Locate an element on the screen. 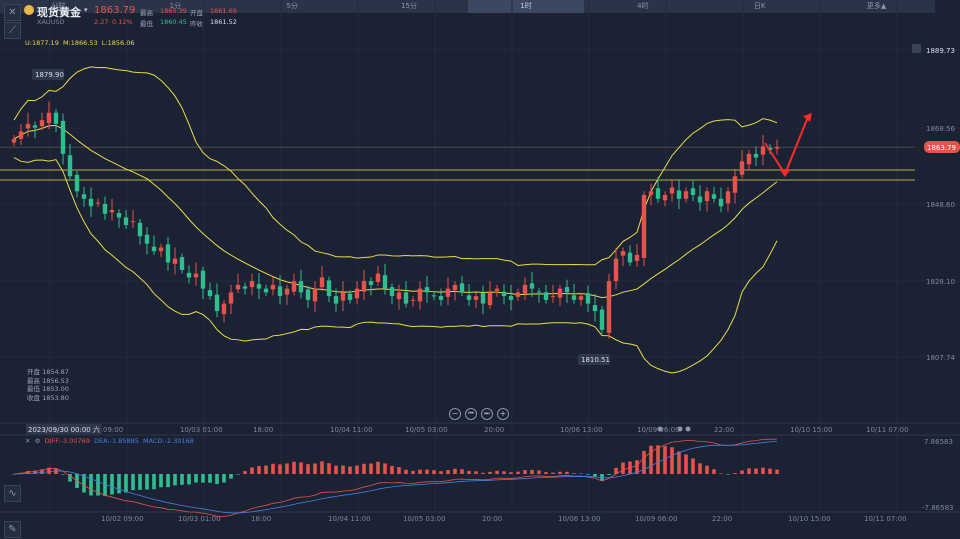 The height and width of the screenshot is (539, 960). zoom-out-button: − is located at coordinates (455, 414).